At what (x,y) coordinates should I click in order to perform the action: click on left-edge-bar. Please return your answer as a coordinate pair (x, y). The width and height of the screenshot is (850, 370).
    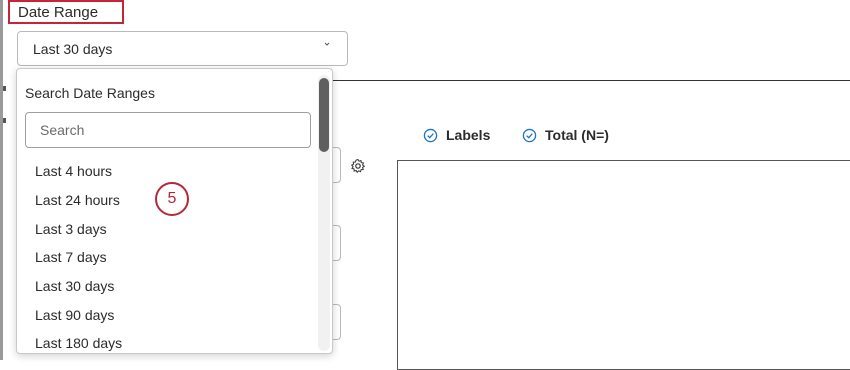
    Looking at the image, I should click on (1, 180).